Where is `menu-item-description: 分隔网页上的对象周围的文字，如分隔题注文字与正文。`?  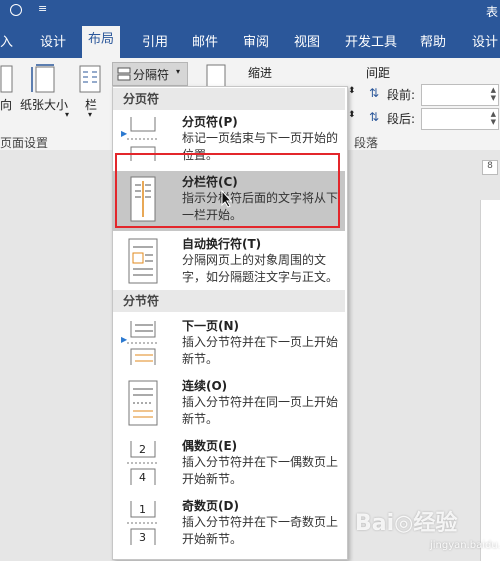
menu-item-description: 分隔网页上的对象周围的文字，如分隔题注文字与正文。 is located at coordinates (260, 268).